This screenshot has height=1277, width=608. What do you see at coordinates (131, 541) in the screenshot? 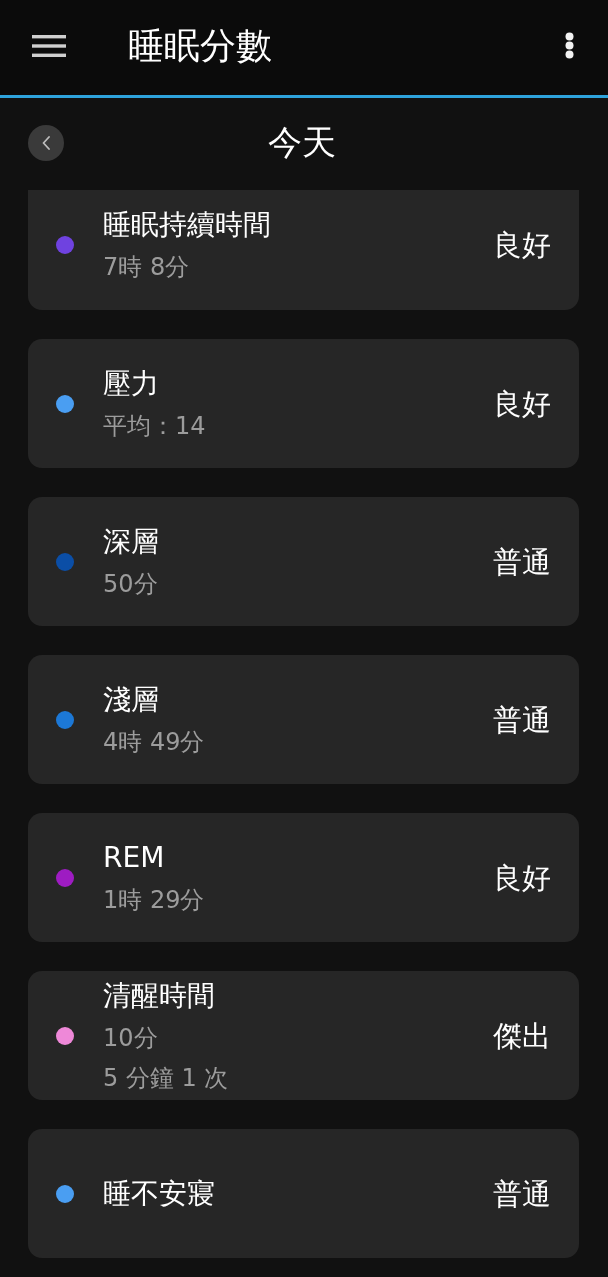
I see `metric-title: 深層` at bounding box center [131, 541].